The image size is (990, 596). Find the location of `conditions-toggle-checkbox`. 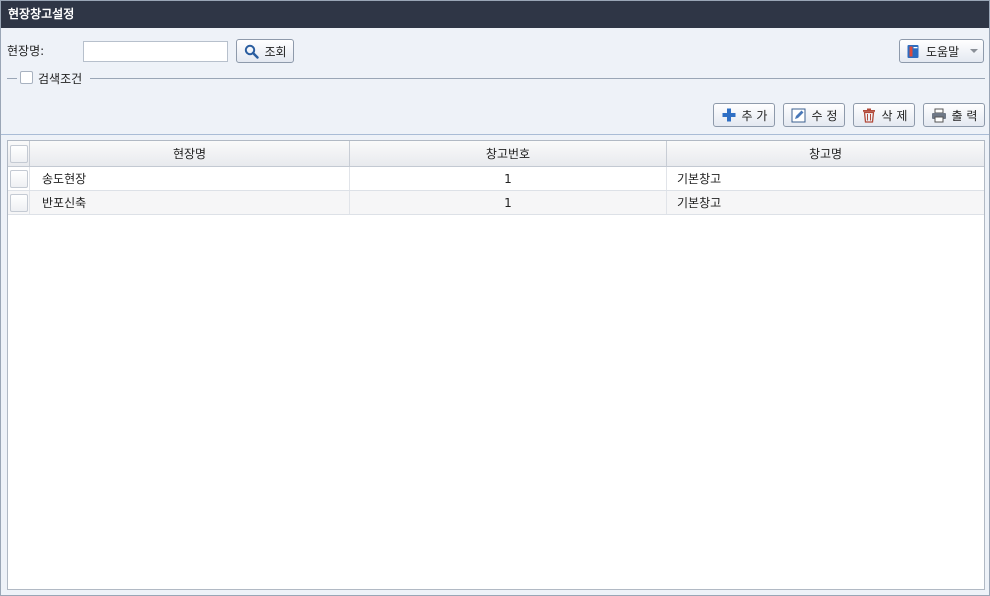

conditions-toggle-checkbox is located at coordinates (26, 77).